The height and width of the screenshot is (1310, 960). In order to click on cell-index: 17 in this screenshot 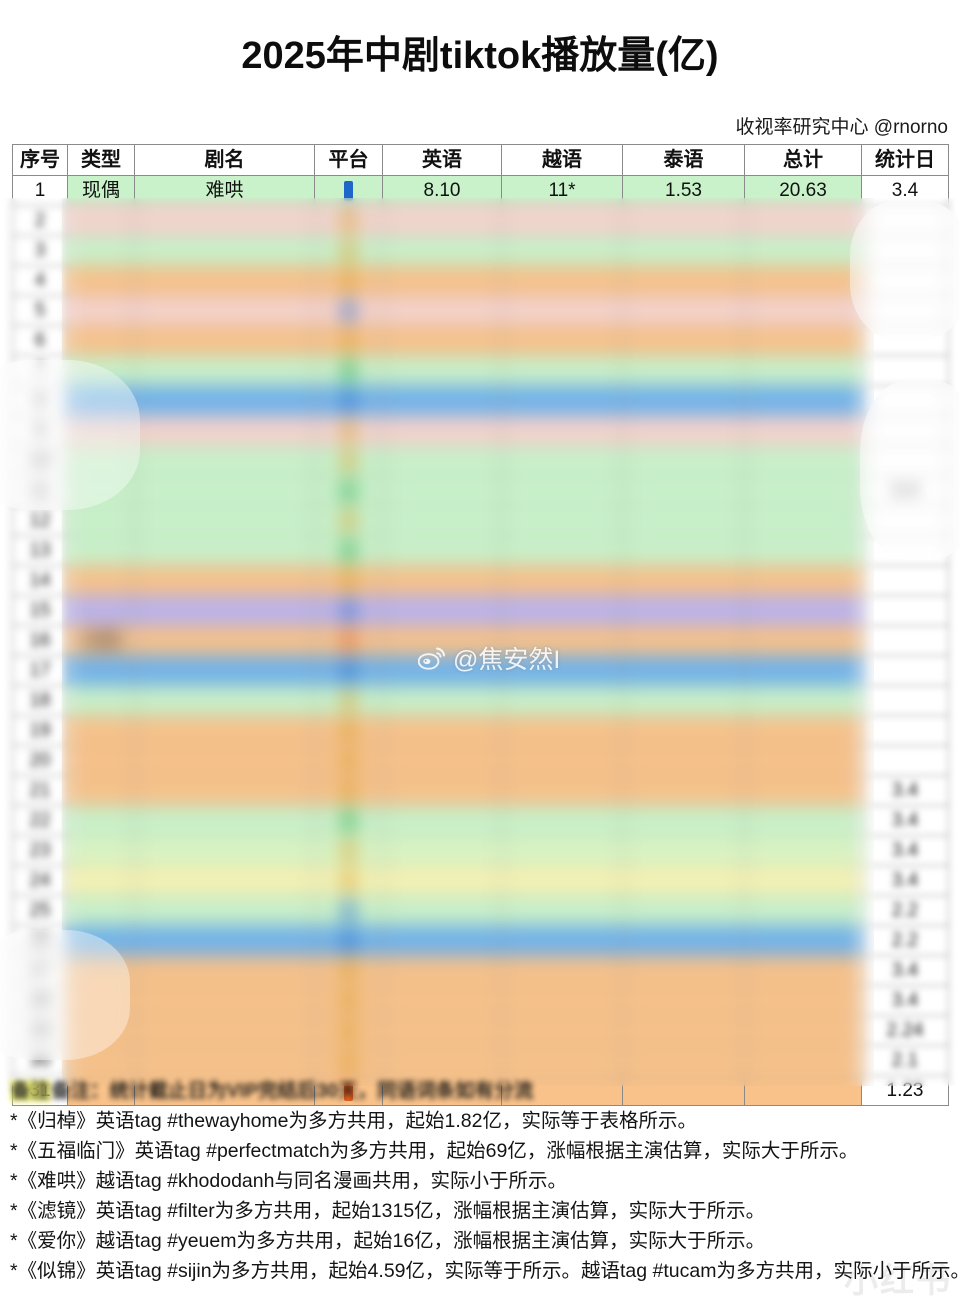, I will do `click(40, 670)`.